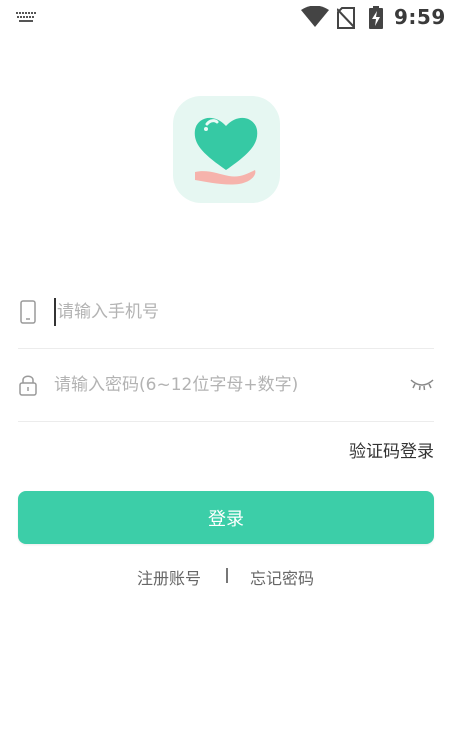  Describe the element at coordinates (55, 312) in the screenshot. I see `text-cursor` at that location.